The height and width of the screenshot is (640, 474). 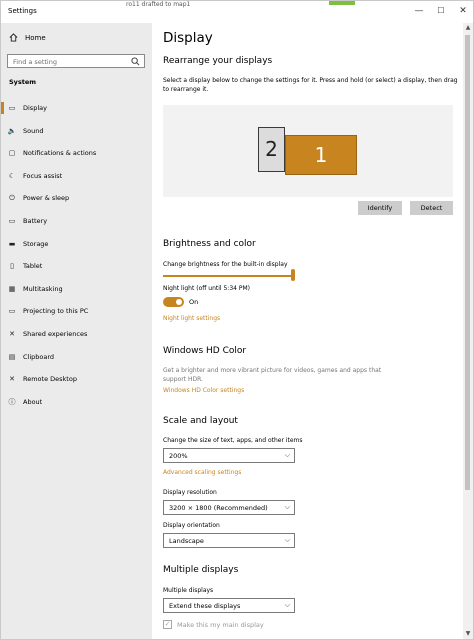 I want to click on orientation-label: Display orientation, so click(x=191, y=525).